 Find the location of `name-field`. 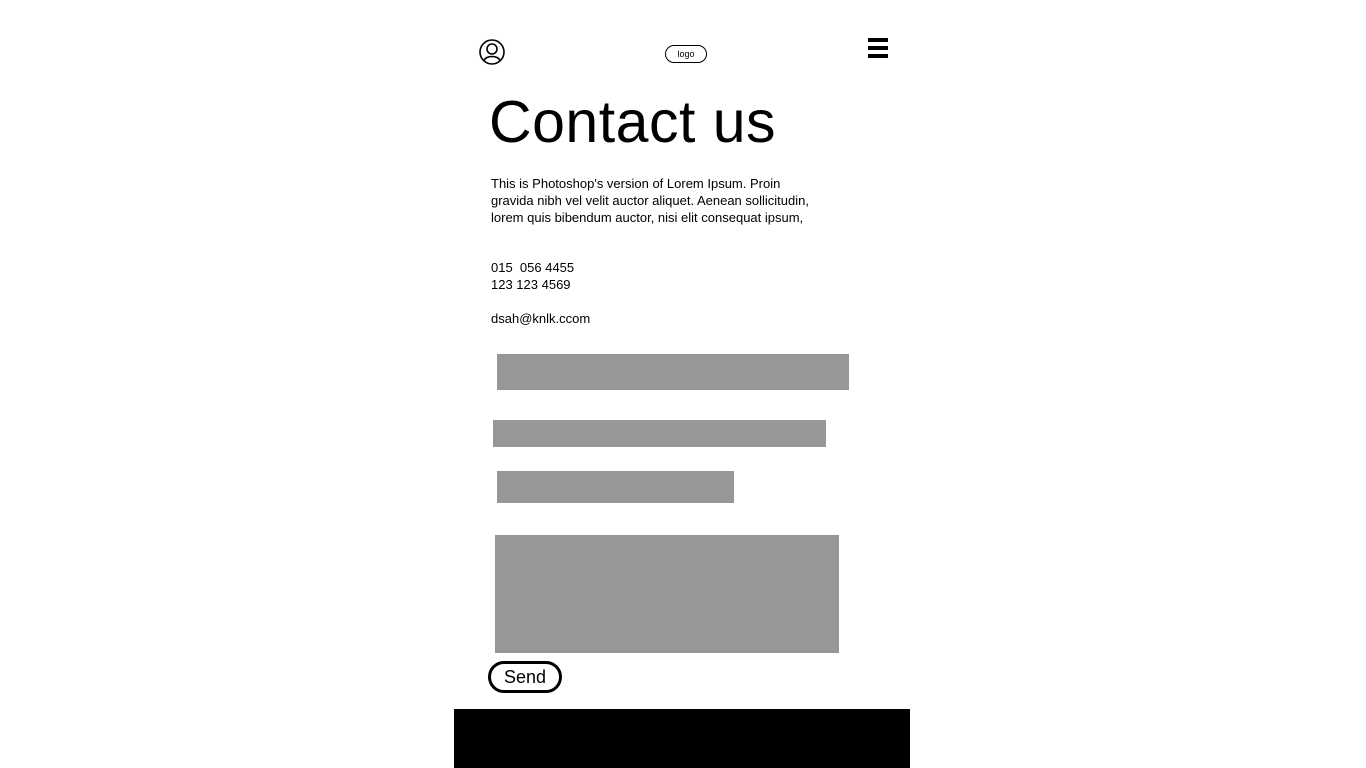

name-field is located at coordinates (673, 372).